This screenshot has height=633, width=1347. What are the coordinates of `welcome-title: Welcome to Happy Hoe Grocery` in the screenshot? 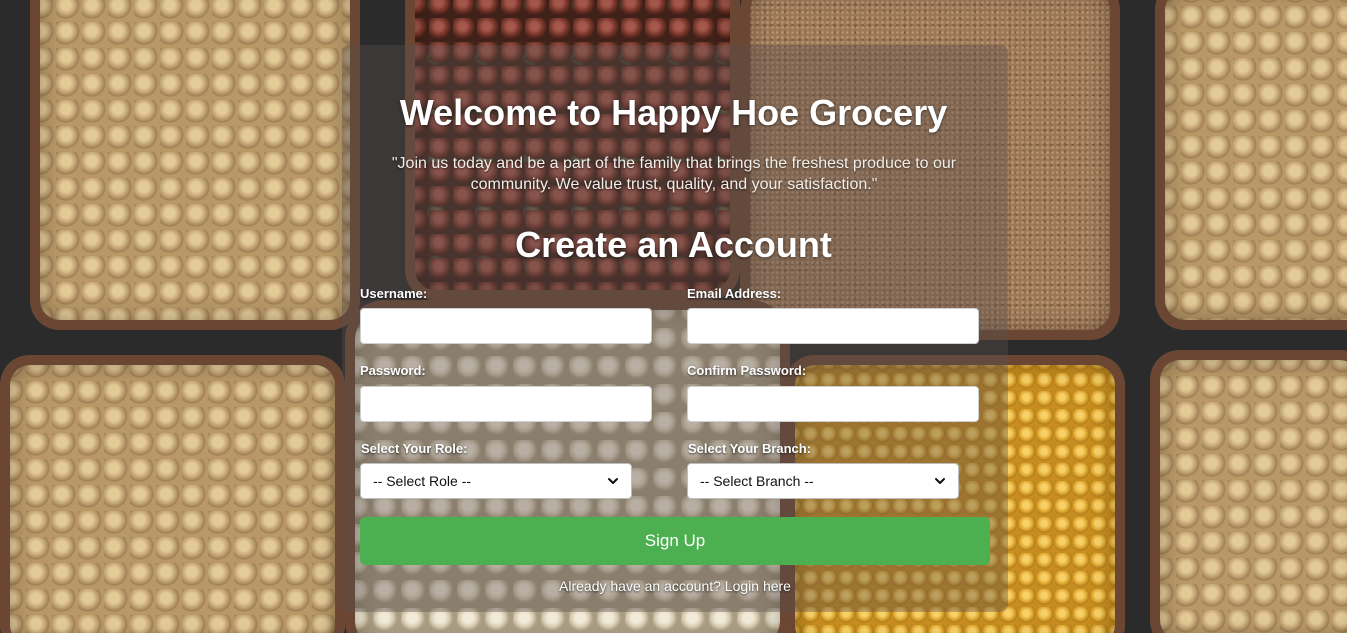 It's located at (673, 112).